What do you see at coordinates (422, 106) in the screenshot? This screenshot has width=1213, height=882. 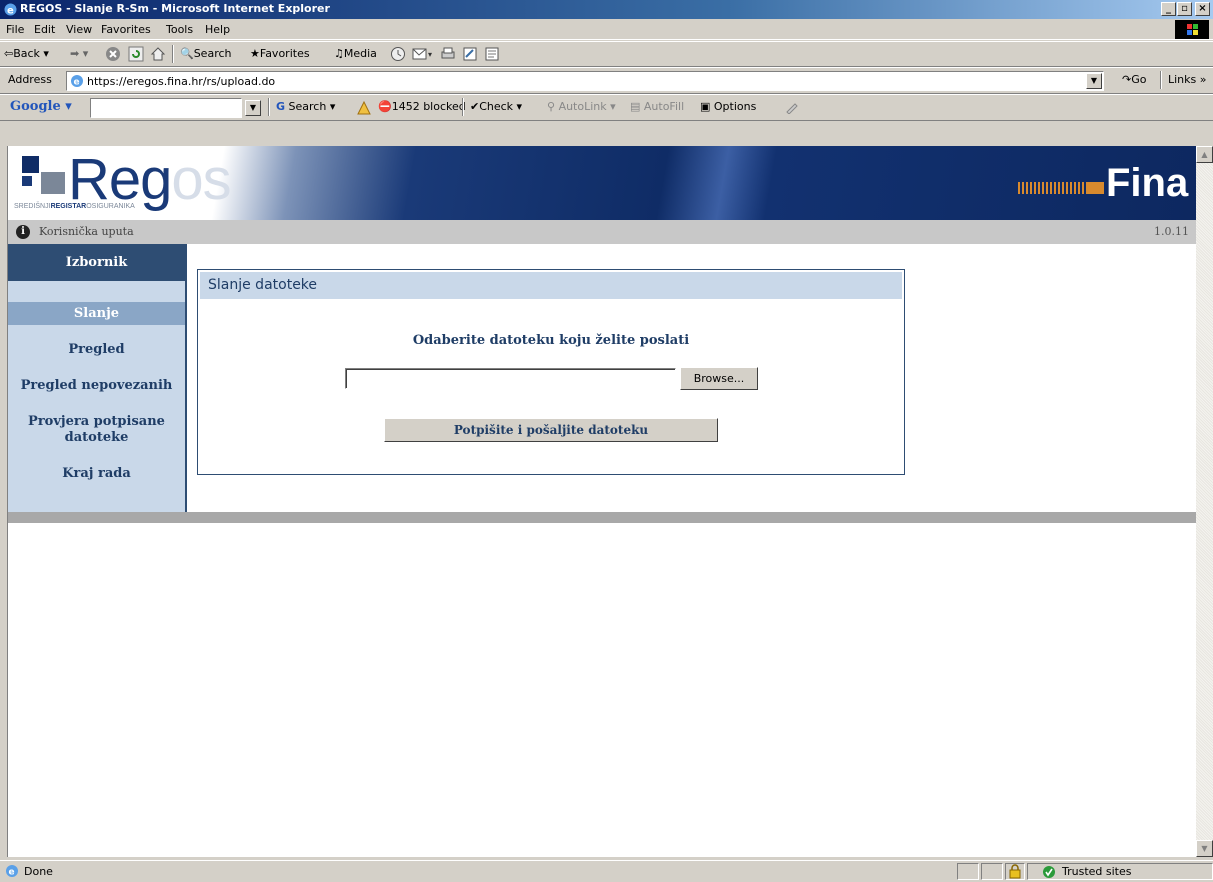 I see `popup-blocker-button: ⛔1452 blocked` at bounding box center [422, 106].